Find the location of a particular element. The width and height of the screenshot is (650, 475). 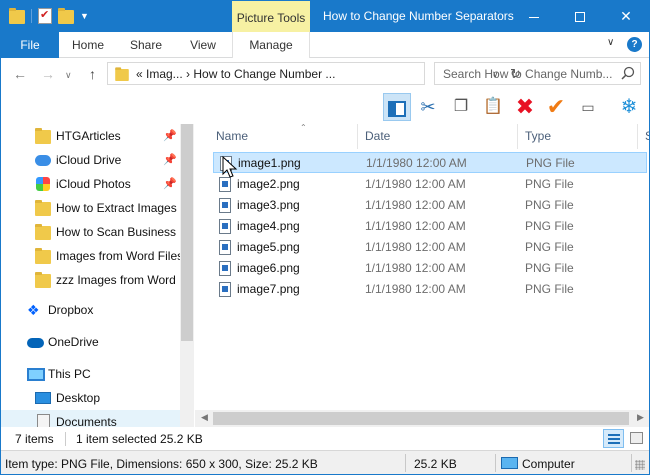

tab-manage: Manage is located at coordinates (271, 45).